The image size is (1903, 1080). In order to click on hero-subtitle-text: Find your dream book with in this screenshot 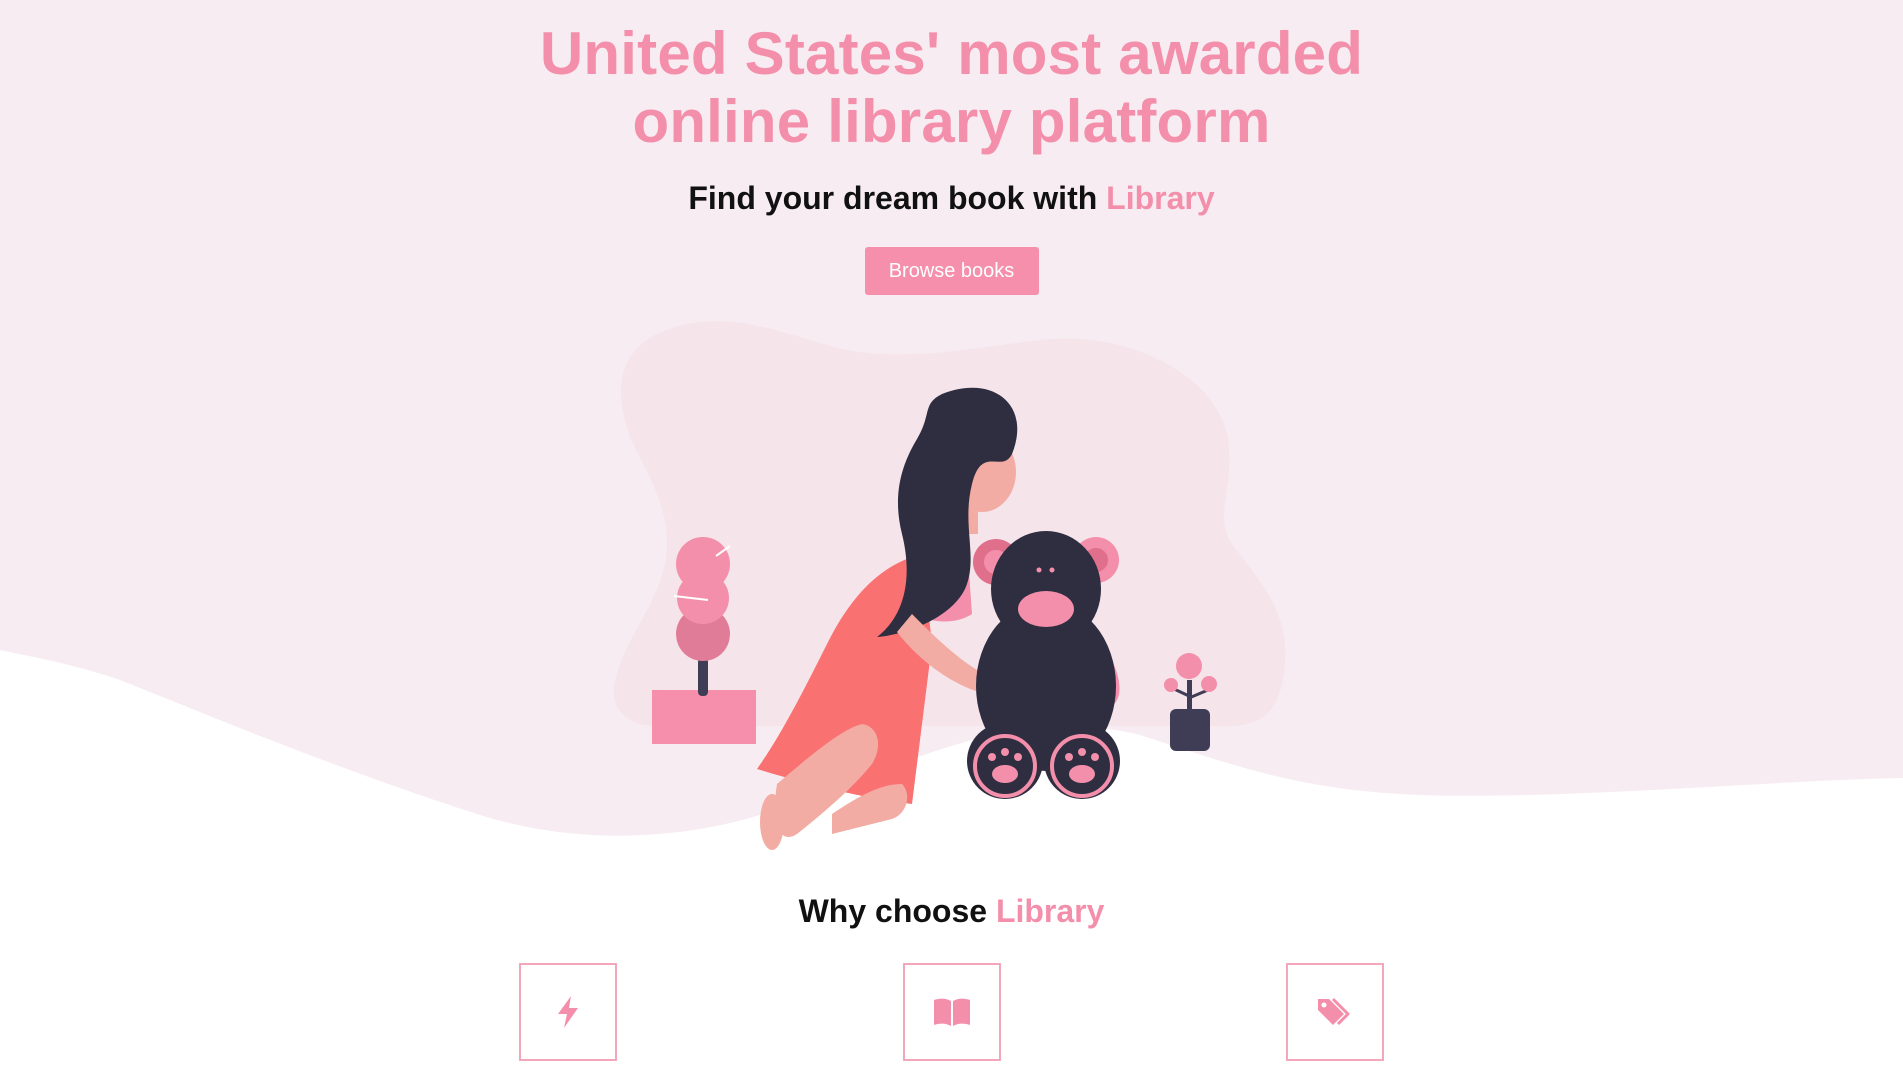, I will do `click(897, 198)`.